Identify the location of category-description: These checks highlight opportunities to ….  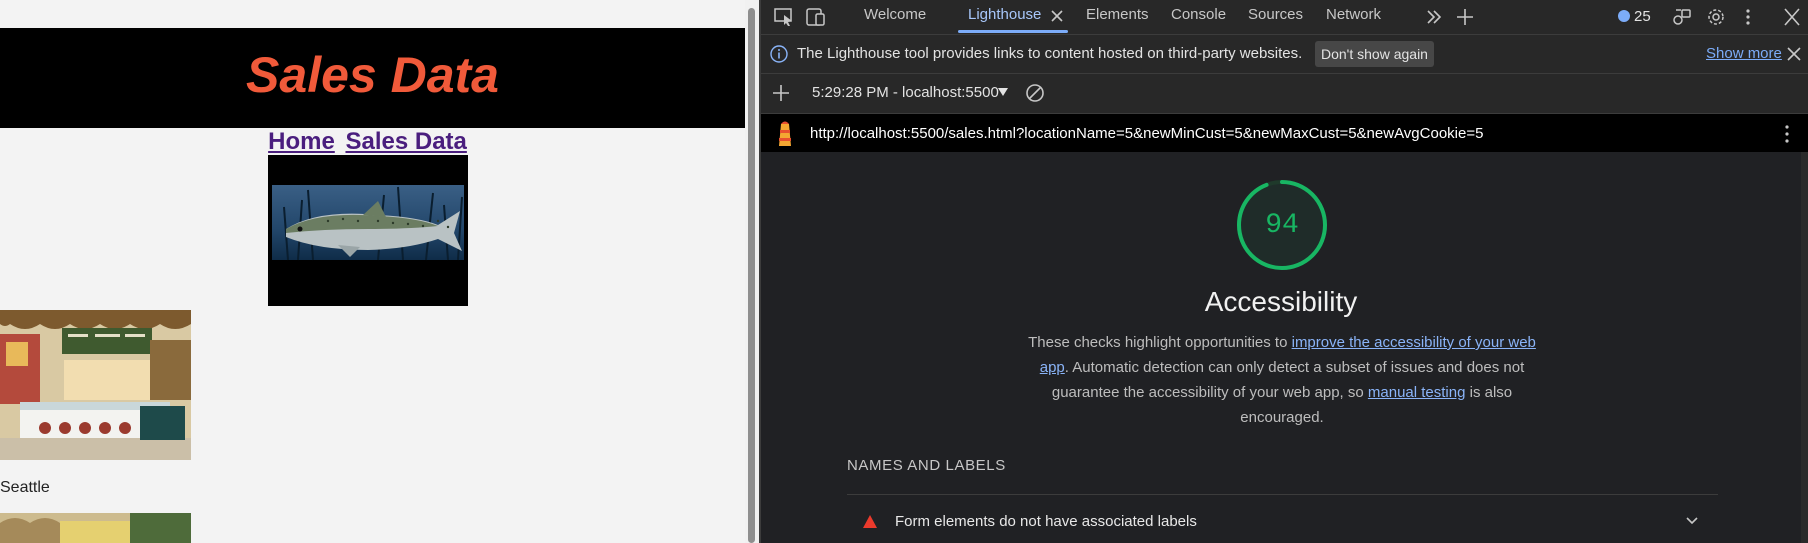
(1282, 380).